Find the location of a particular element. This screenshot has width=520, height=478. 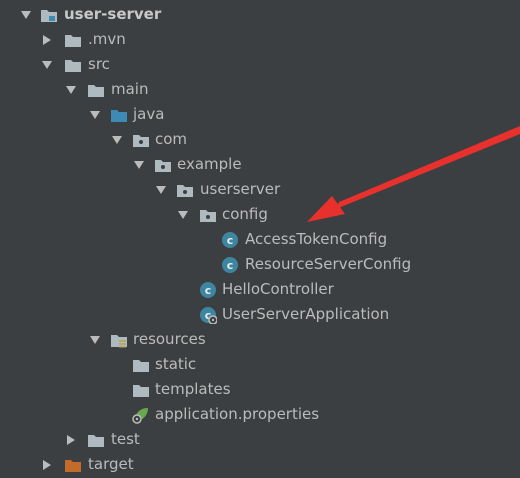

tree-node-resources: resources is located at coordinates (260, 339).